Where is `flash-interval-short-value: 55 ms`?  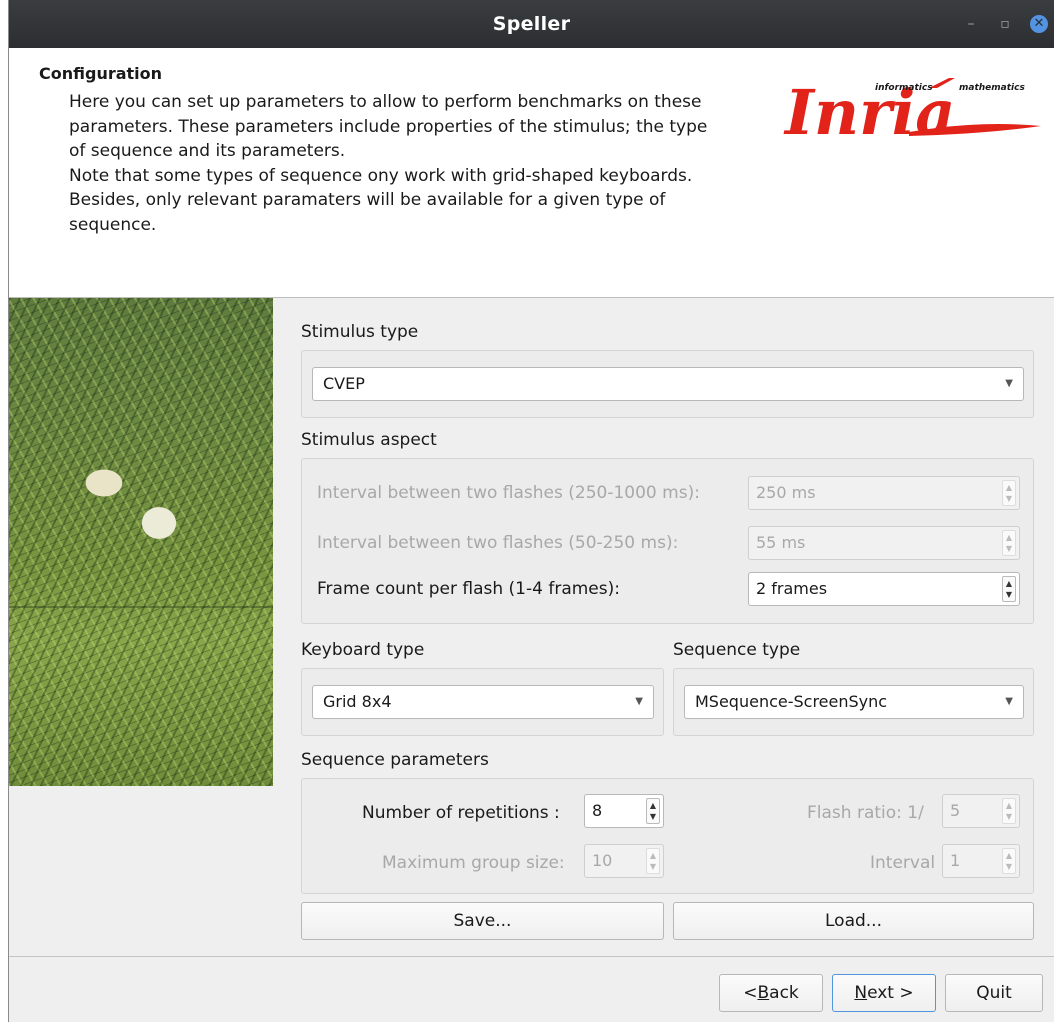 flash-interval-short-value: 55 ms is located at coordinates (781, 542).